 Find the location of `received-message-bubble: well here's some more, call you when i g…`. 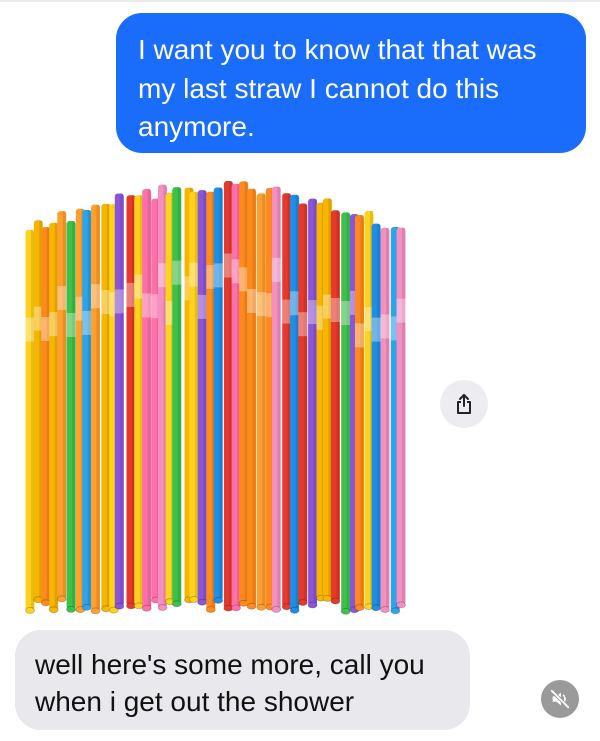

received-message-bubble: well here's some more, call you when i g… is located at coordinates (242, 680).